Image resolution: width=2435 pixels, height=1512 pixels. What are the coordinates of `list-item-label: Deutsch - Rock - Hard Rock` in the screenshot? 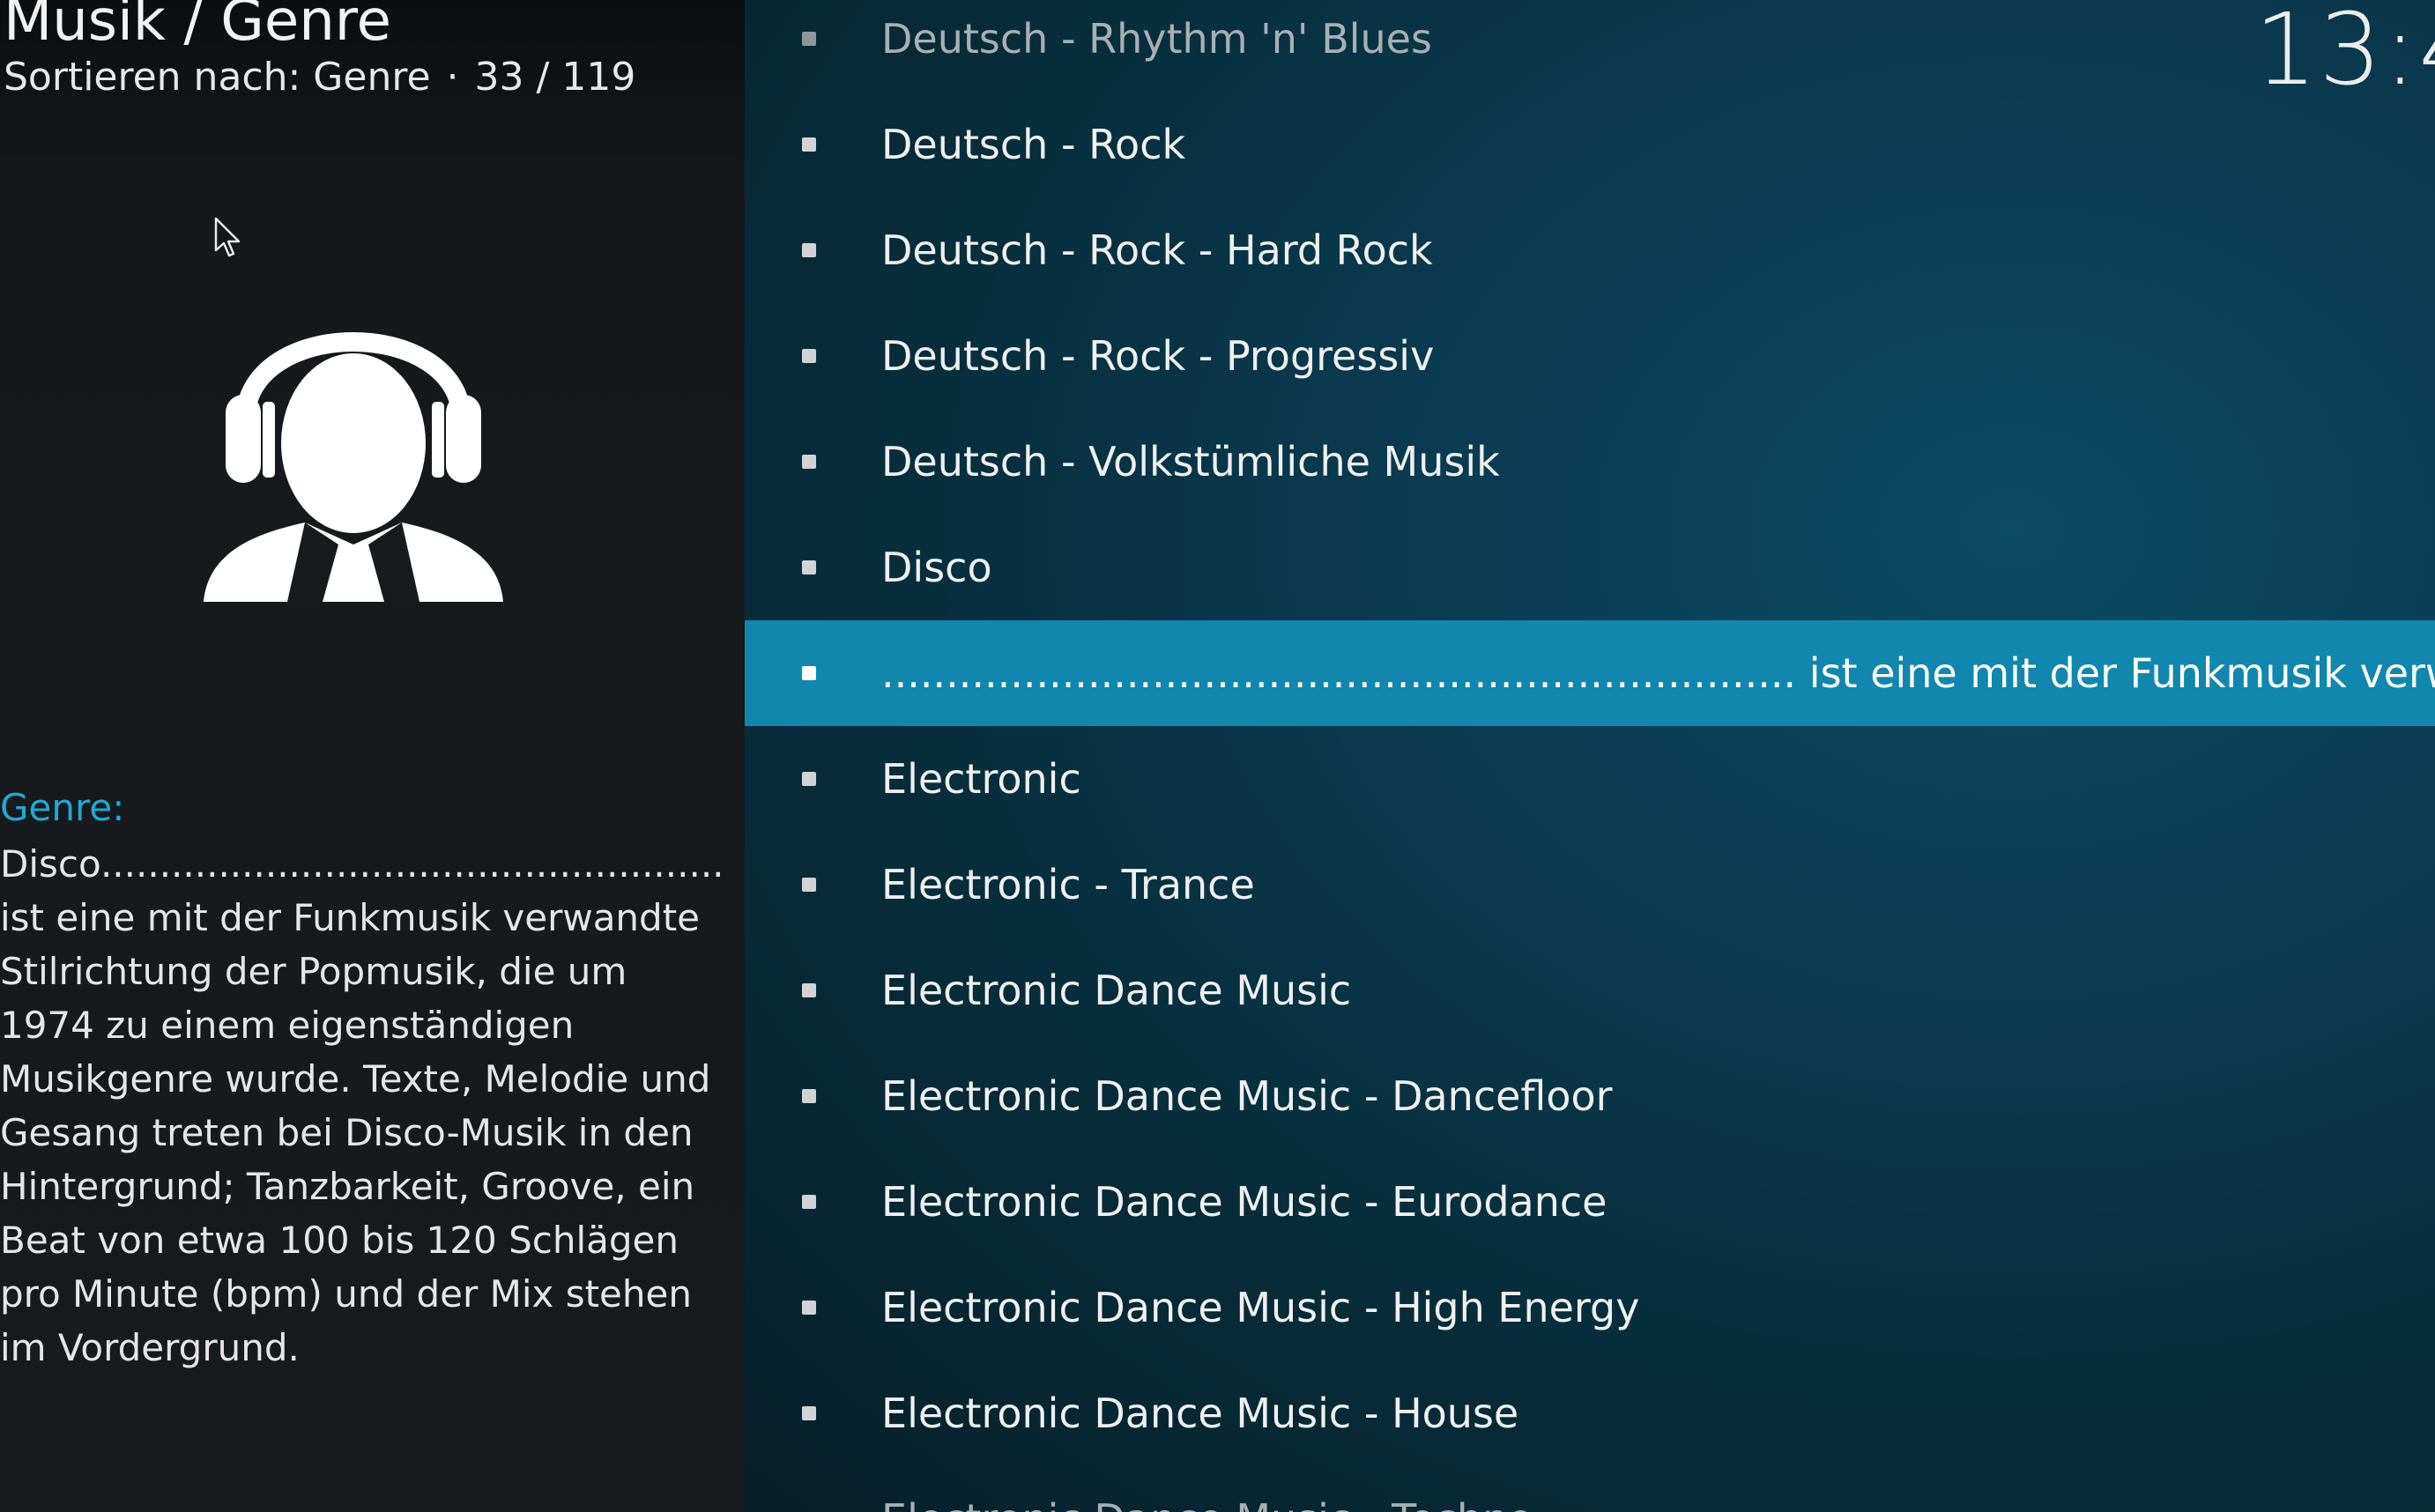 It's located at (1157, 250).